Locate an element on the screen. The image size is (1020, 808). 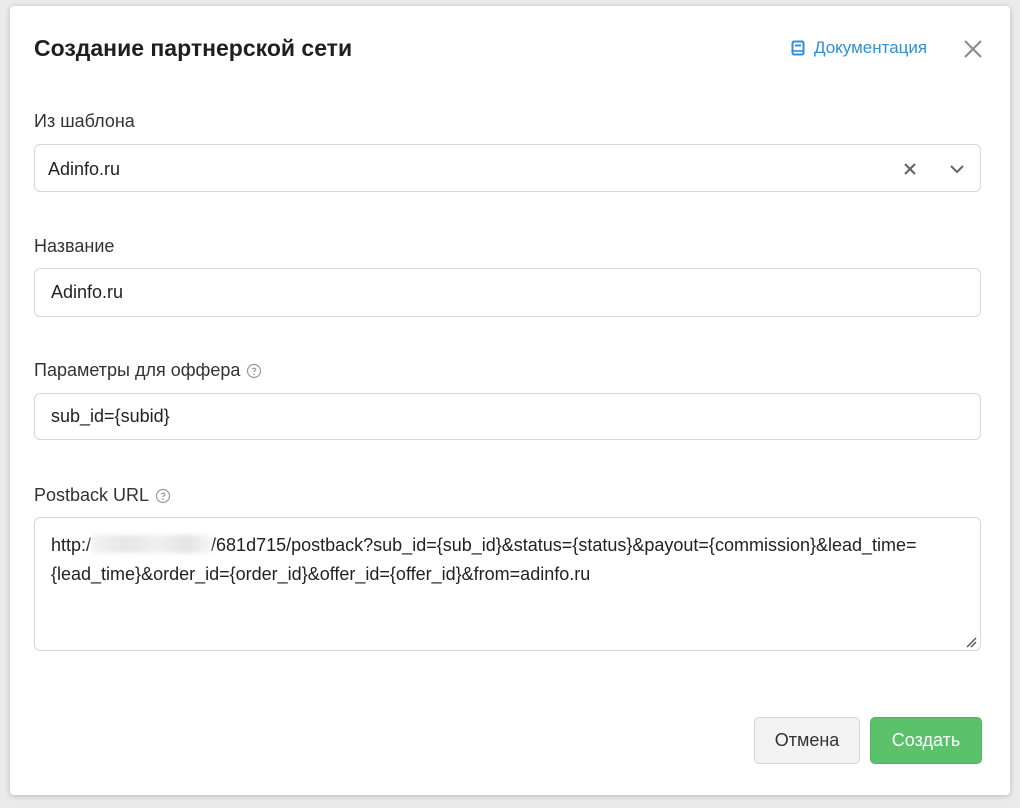
offer-params-field is located at coordinates (507, 416).